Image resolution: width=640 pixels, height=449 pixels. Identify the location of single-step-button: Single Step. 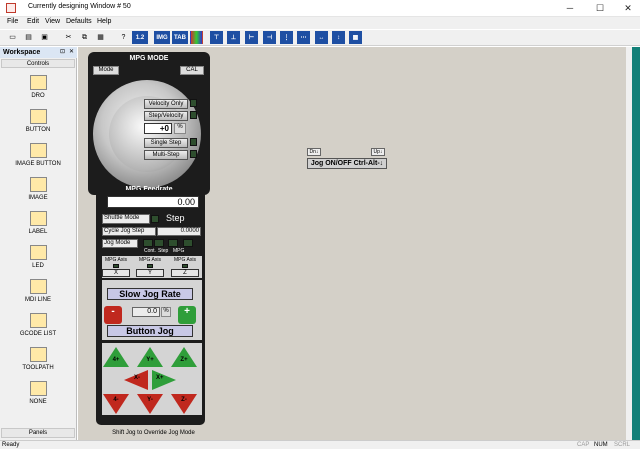
(166, 143).